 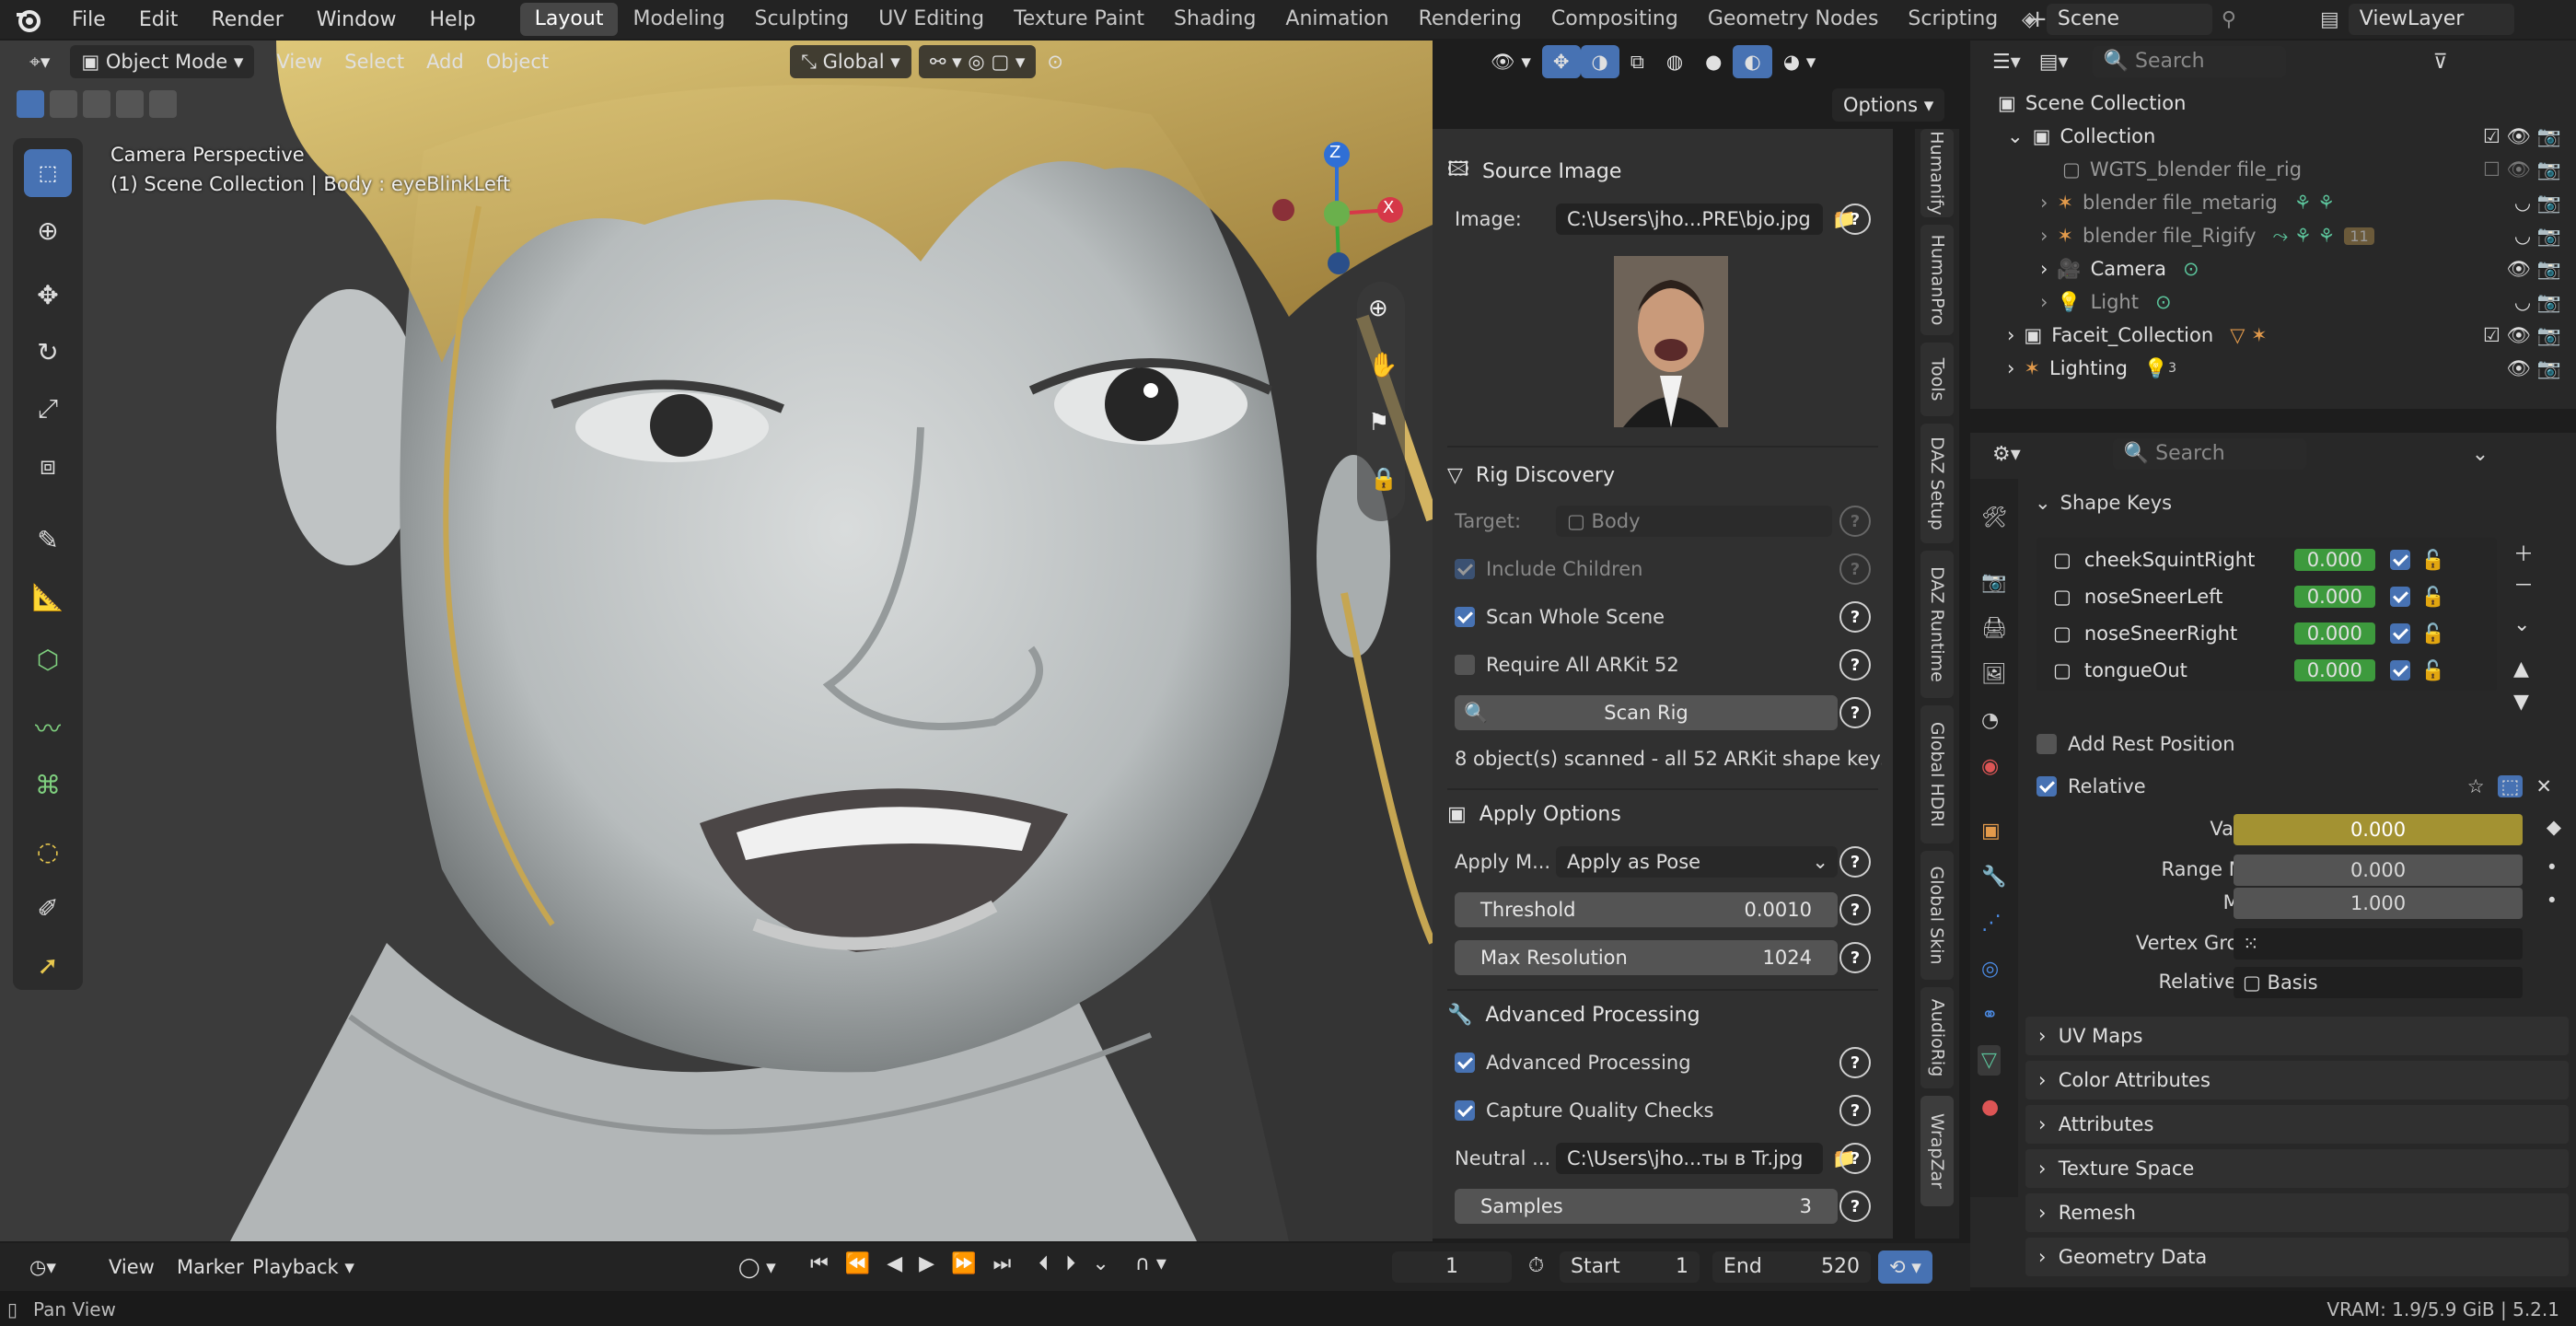 I want to click on image-path-field: C:\Users\jho...PRE\bjo.jpg, so click(x=1689, y=219).